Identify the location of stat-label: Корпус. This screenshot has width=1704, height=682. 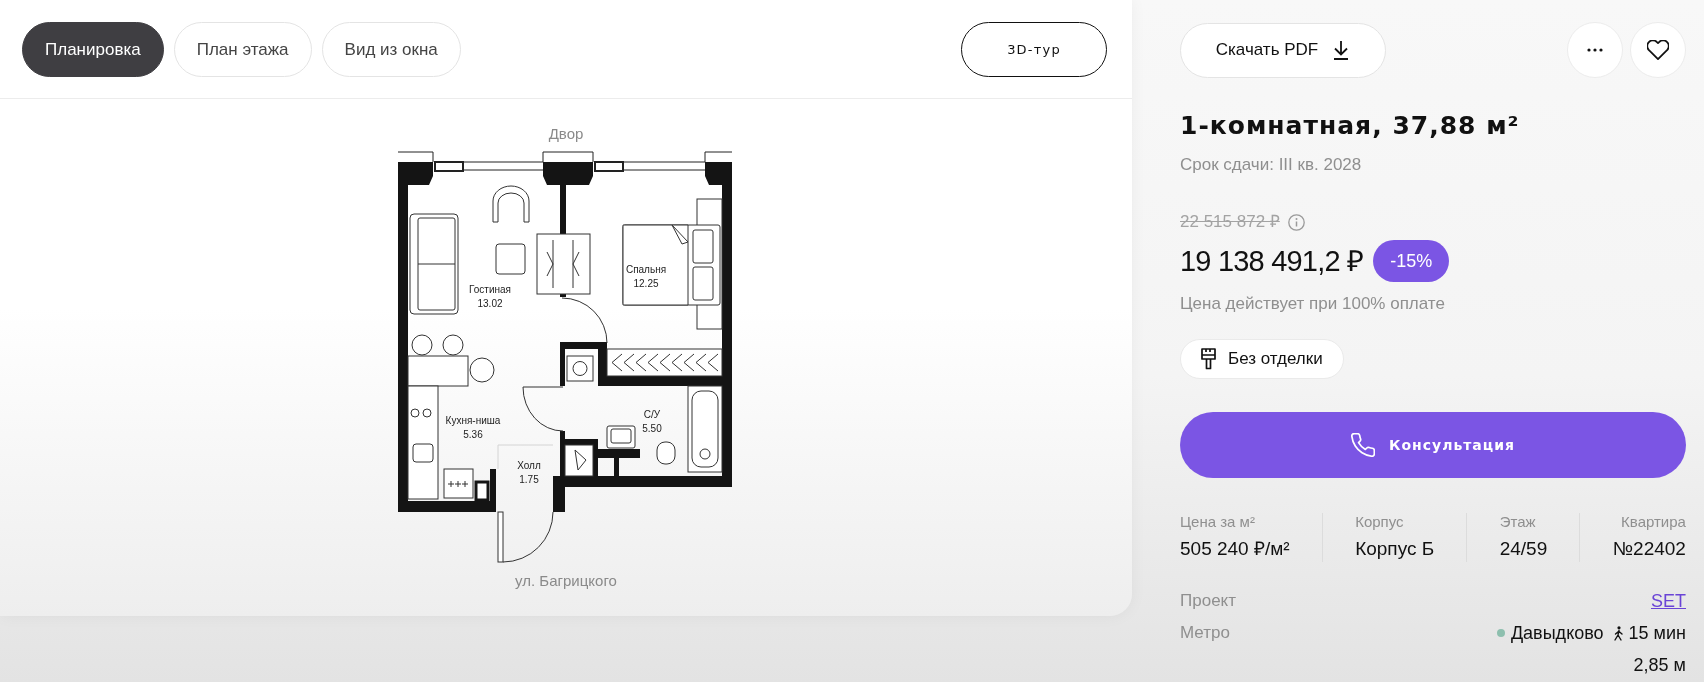
(1380, 522).